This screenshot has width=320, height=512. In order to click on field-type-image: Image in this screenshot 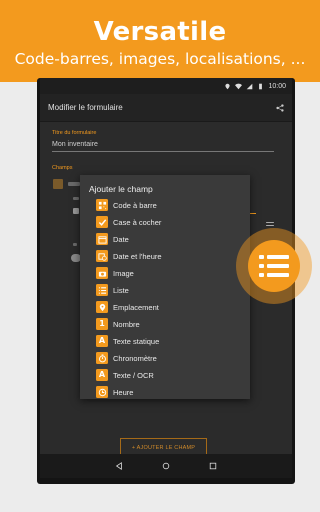, I will do `click(115, 273)`.